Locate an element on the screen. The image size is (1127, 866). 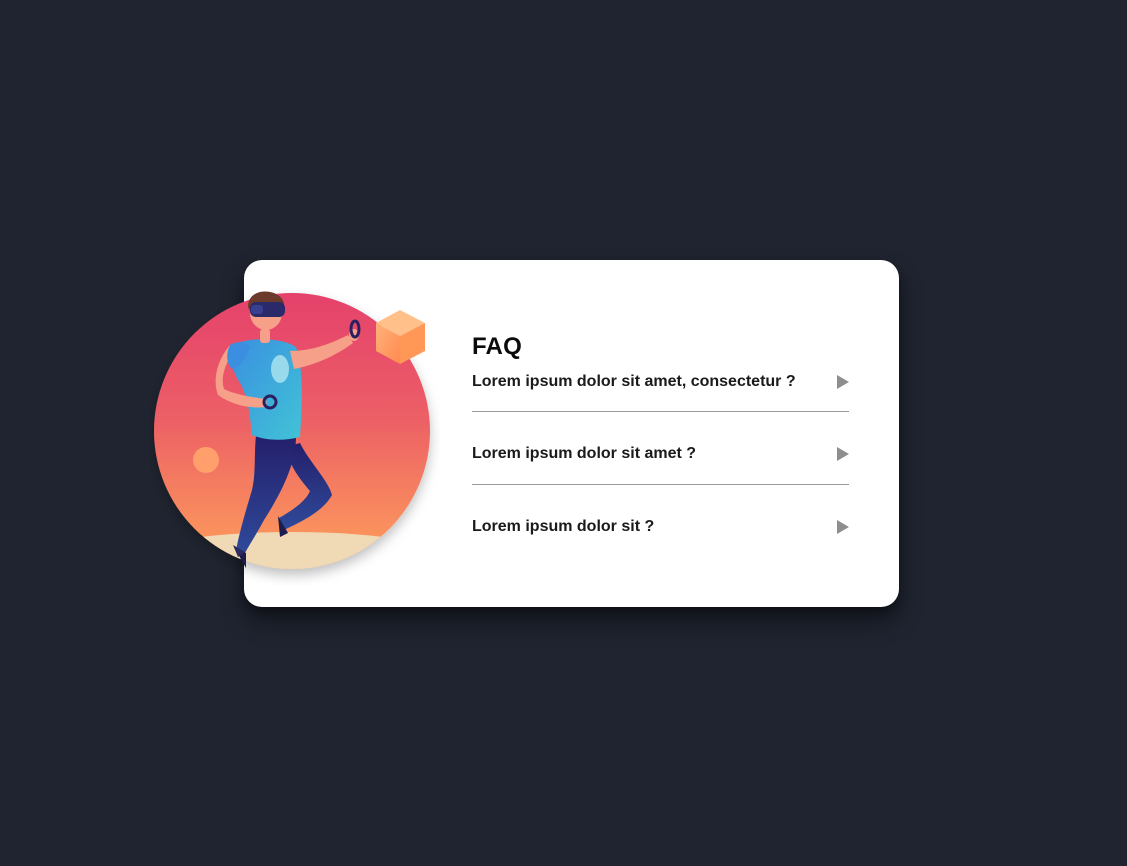
faq-item-2: Lorem ipsum dolor sit amet ? is located at coordinates (660, 453).